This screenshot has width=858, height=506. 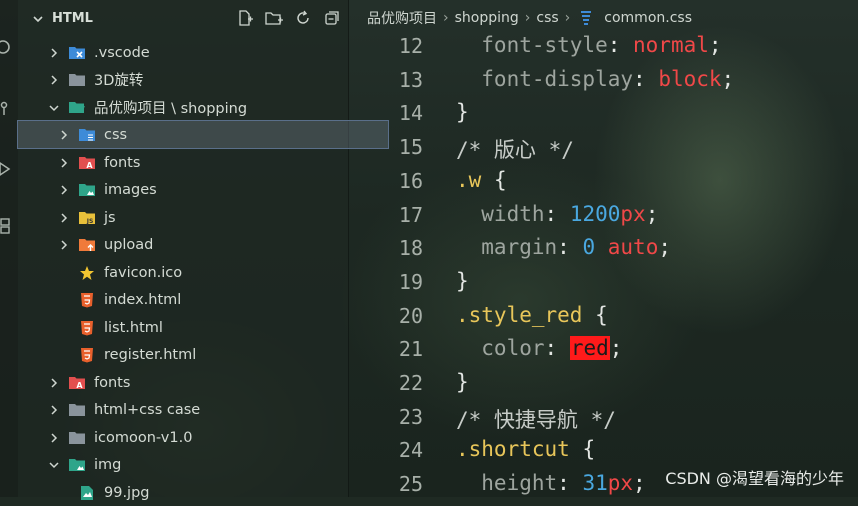 I want to click on code-line: 21 color: red;, so click(x=603, y=351).